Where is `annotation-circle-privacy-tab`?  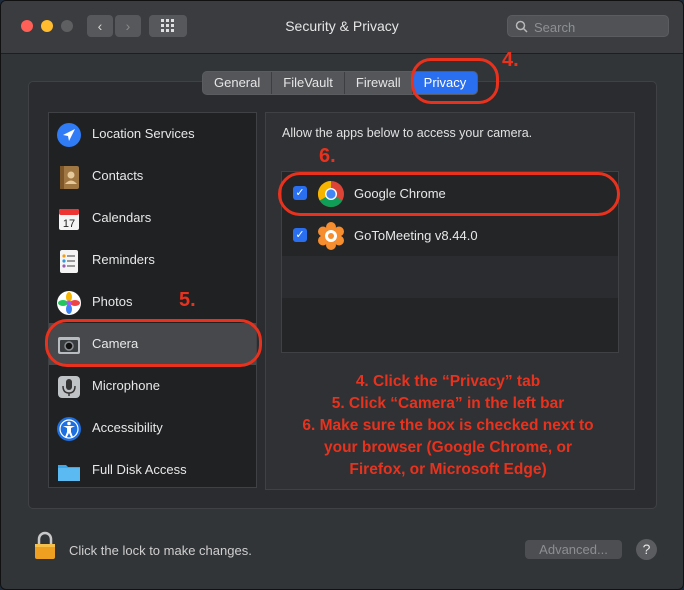
annotation-circle-privacy-tab is located at coordinates (455, 81).